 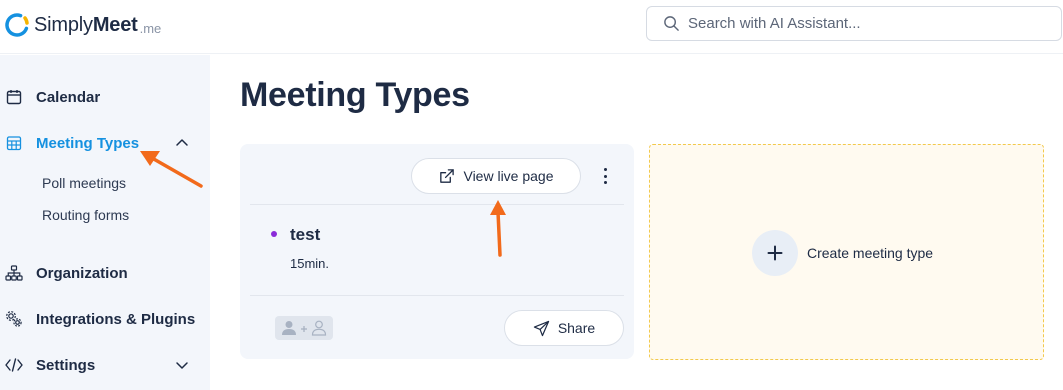 I want to click on sidebar-item-meeting-types: Meeting Types, so click(x=105, y=143).